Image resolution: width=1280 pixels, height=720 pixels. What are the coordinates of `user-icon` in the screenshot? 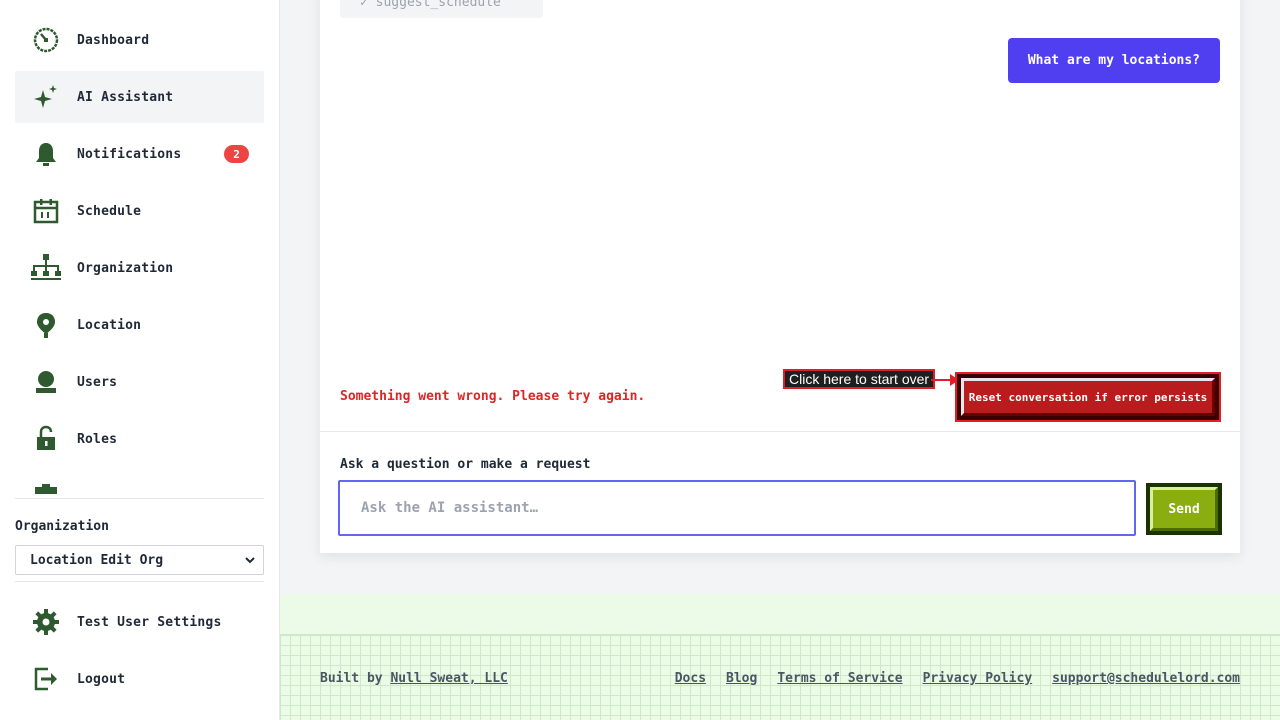 It's located at (46, 382).